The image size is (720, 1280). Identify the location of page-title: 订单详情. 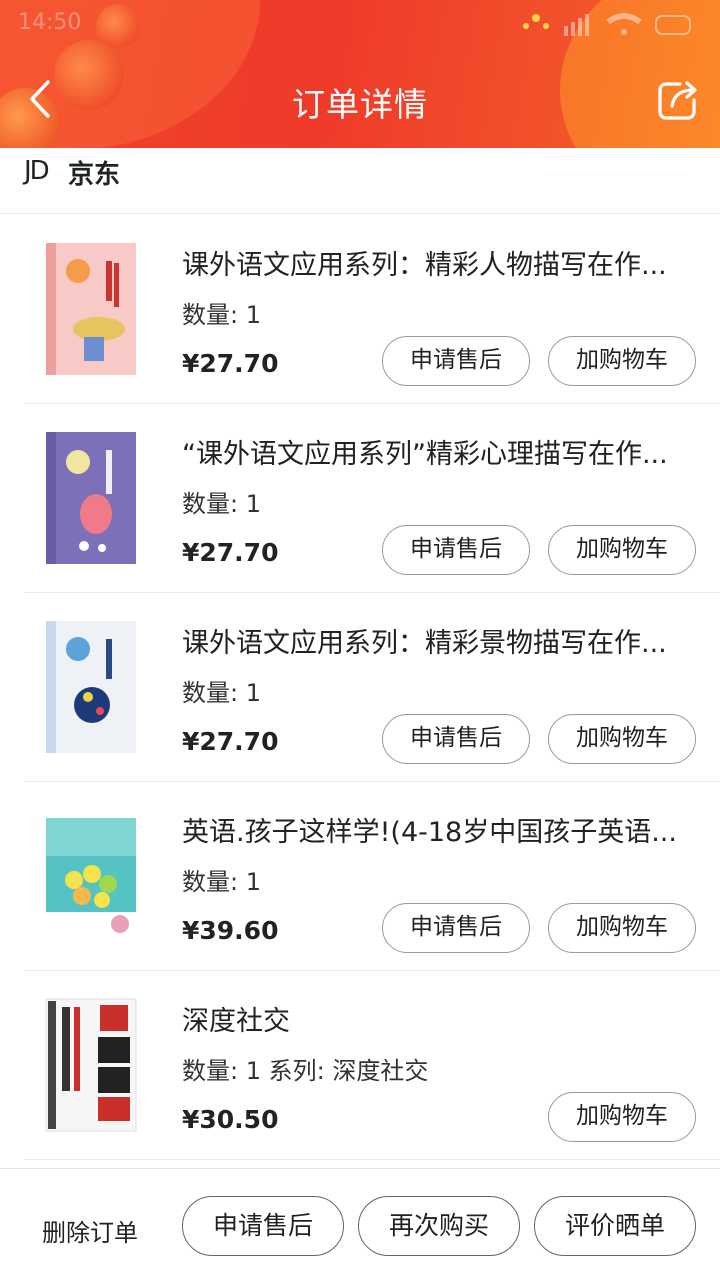
(360, 104).